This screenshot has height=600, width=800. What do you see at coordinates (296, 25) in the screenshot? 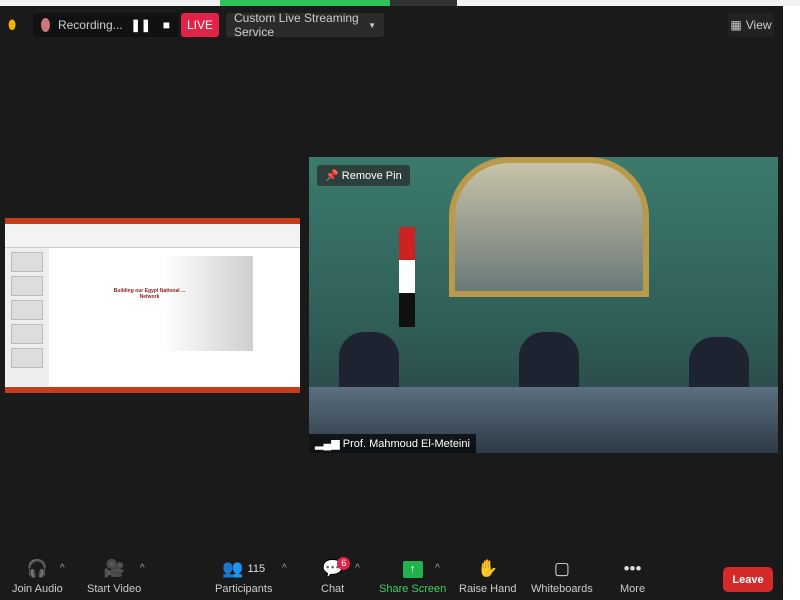
I see `stream-service-label: Custom Live Streaming Service` at bounding box center [296, 25].